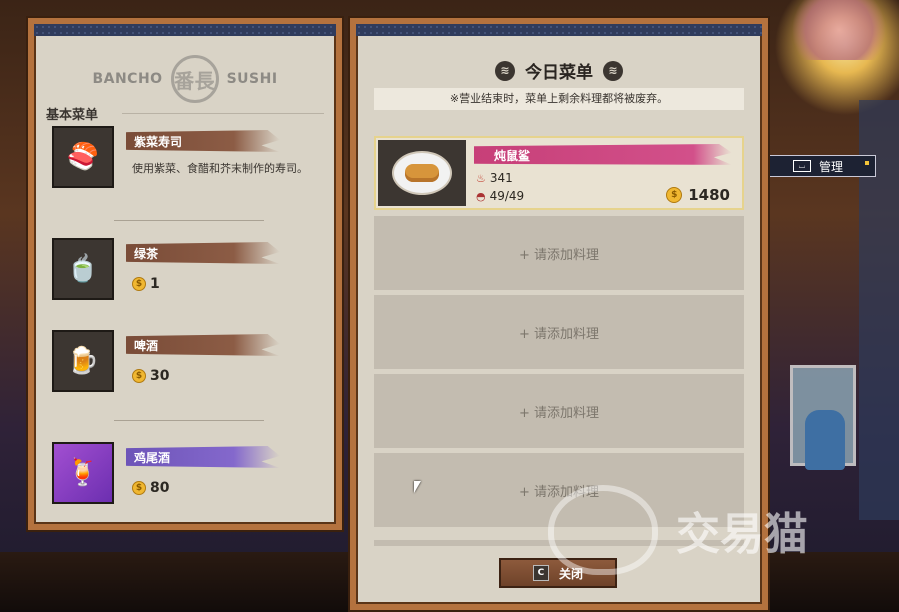 The height and width of the screenshot is (612, 899). What do you see at coordinates (152, 458) in the screenshot?
I see `item-name: 鸡尾酒` at bounding box center [152, 458].